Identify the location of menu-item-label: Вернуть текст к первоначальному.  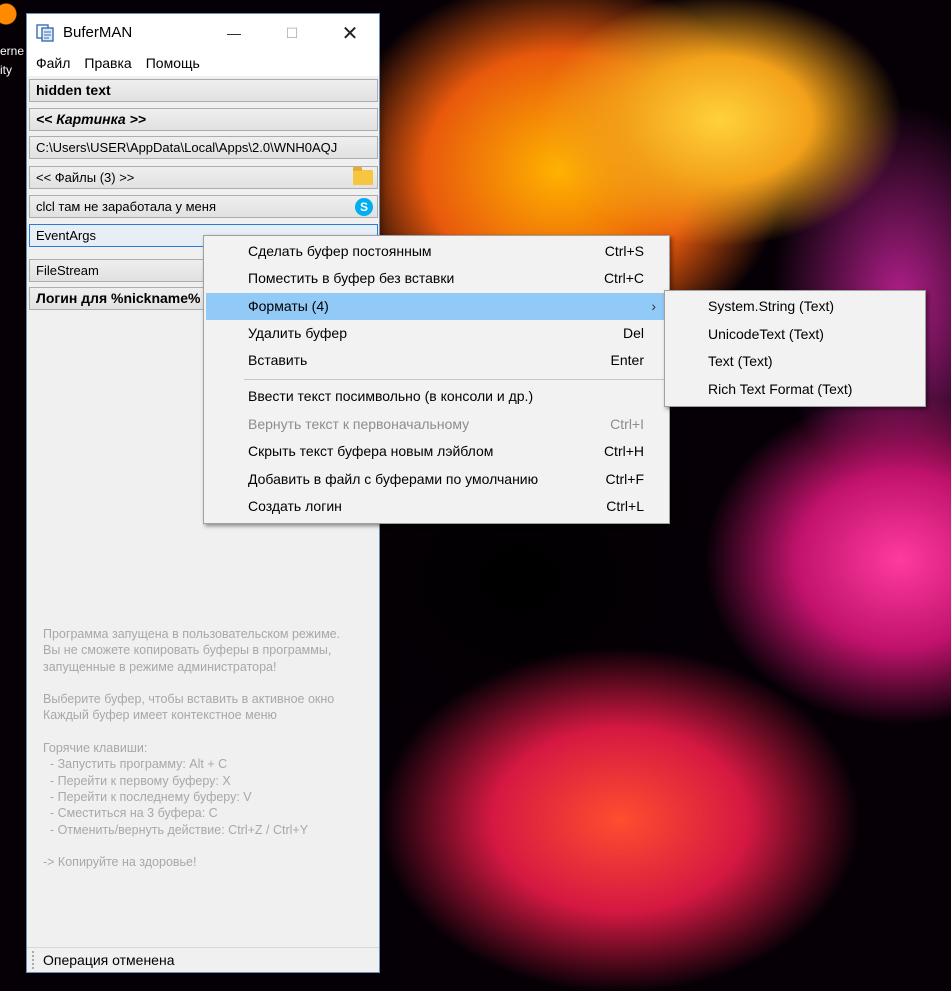
(359, 424).